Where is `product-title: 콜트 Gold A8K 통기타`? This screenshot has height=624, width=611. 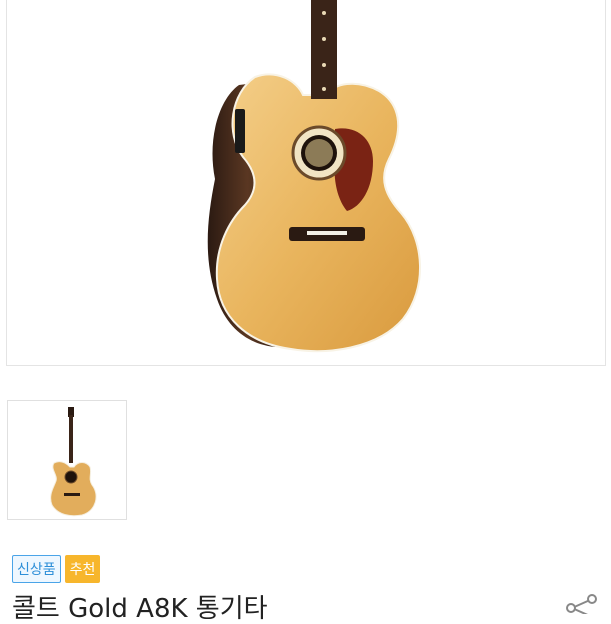 product-title: 콜트 Gold A8K 통기타 is located at coordinates (140, 609).